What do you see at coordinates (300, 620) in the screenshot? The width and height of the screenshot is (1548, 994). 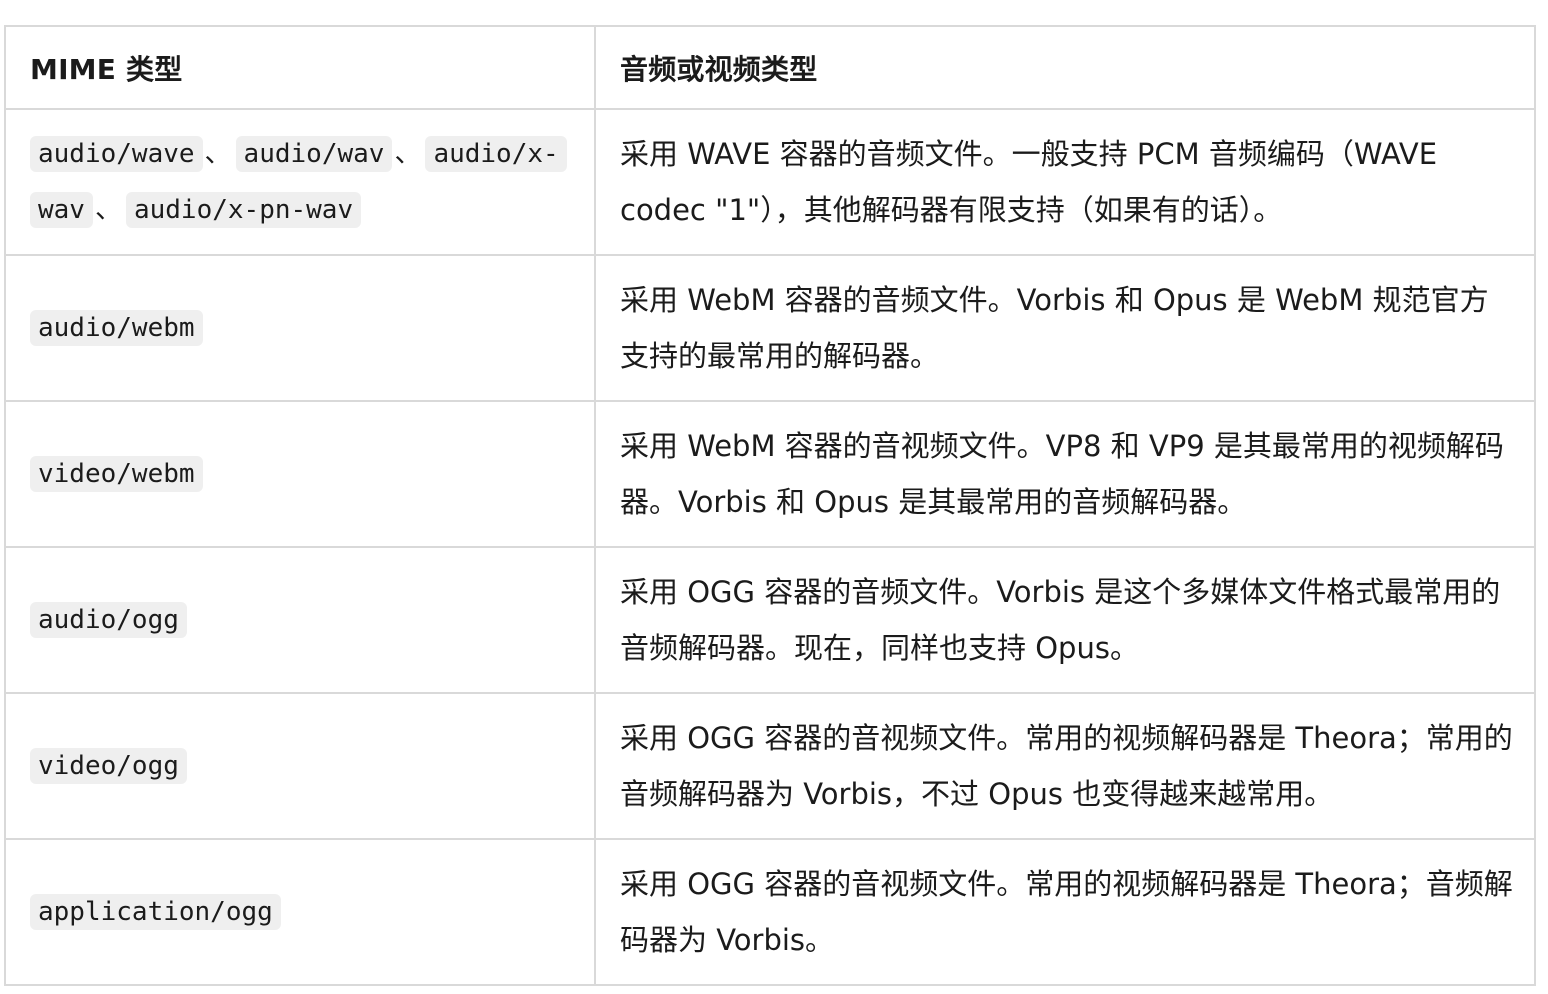 I see `mime-cell: audio/ogg` at bounding box center [300, 620].